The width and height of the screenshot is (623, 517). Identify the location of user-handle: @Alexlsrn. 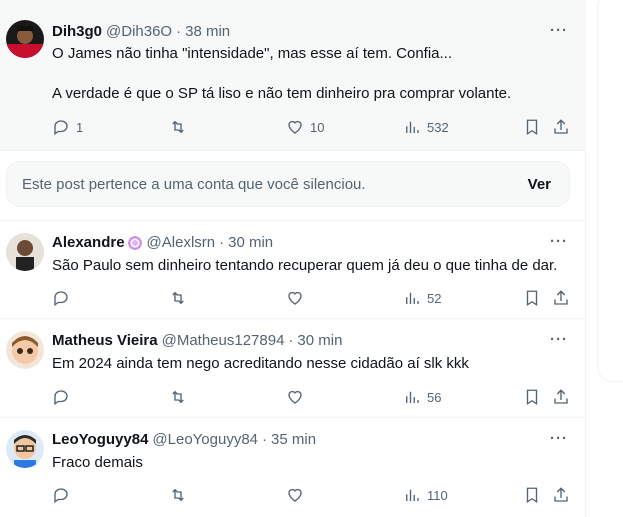
(181, 243).